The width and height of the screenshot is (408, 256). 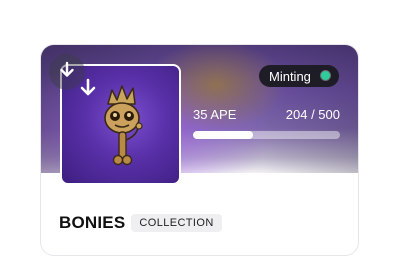 I want to click on status-badge: Minting, so click(x=299, y=76).